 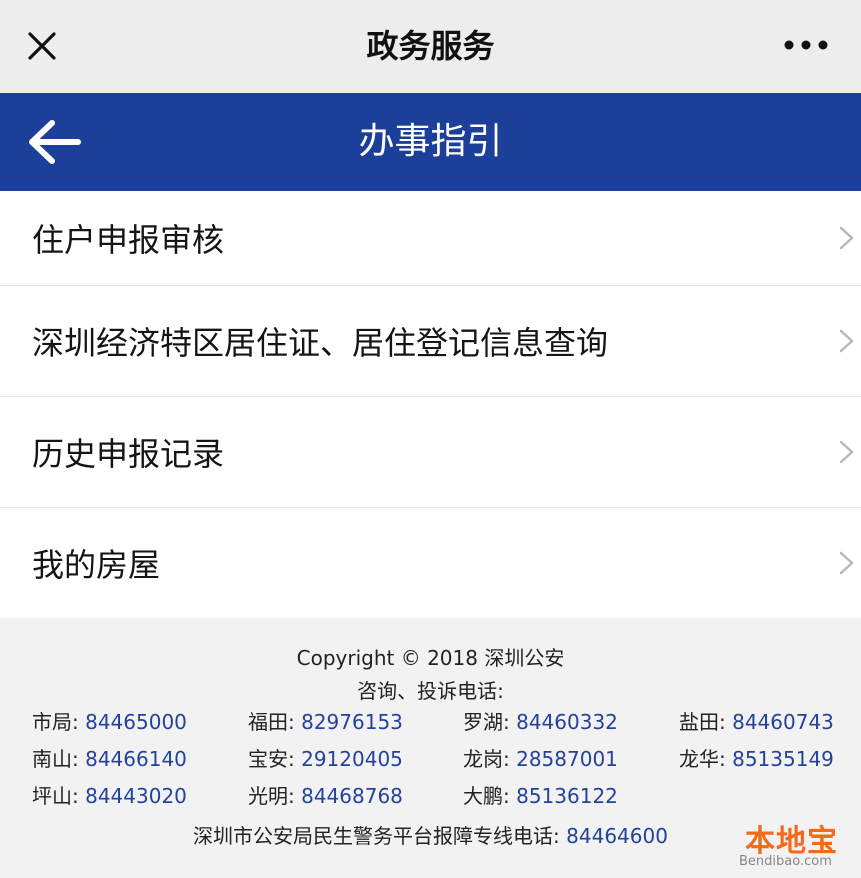 What do you see at coordinates (320, 343) in the screenshot?
I see `menu-item-label: 深圳经济特区居住证、居住登记信息查询` at bounding box center [320, 343].